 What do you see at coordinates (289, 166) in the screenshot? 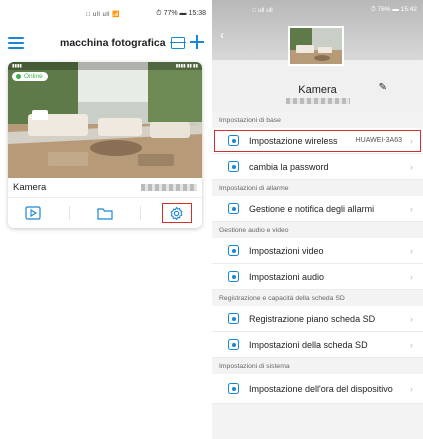
I see `row-label: cambia la password` at bounding box center [289, 166].